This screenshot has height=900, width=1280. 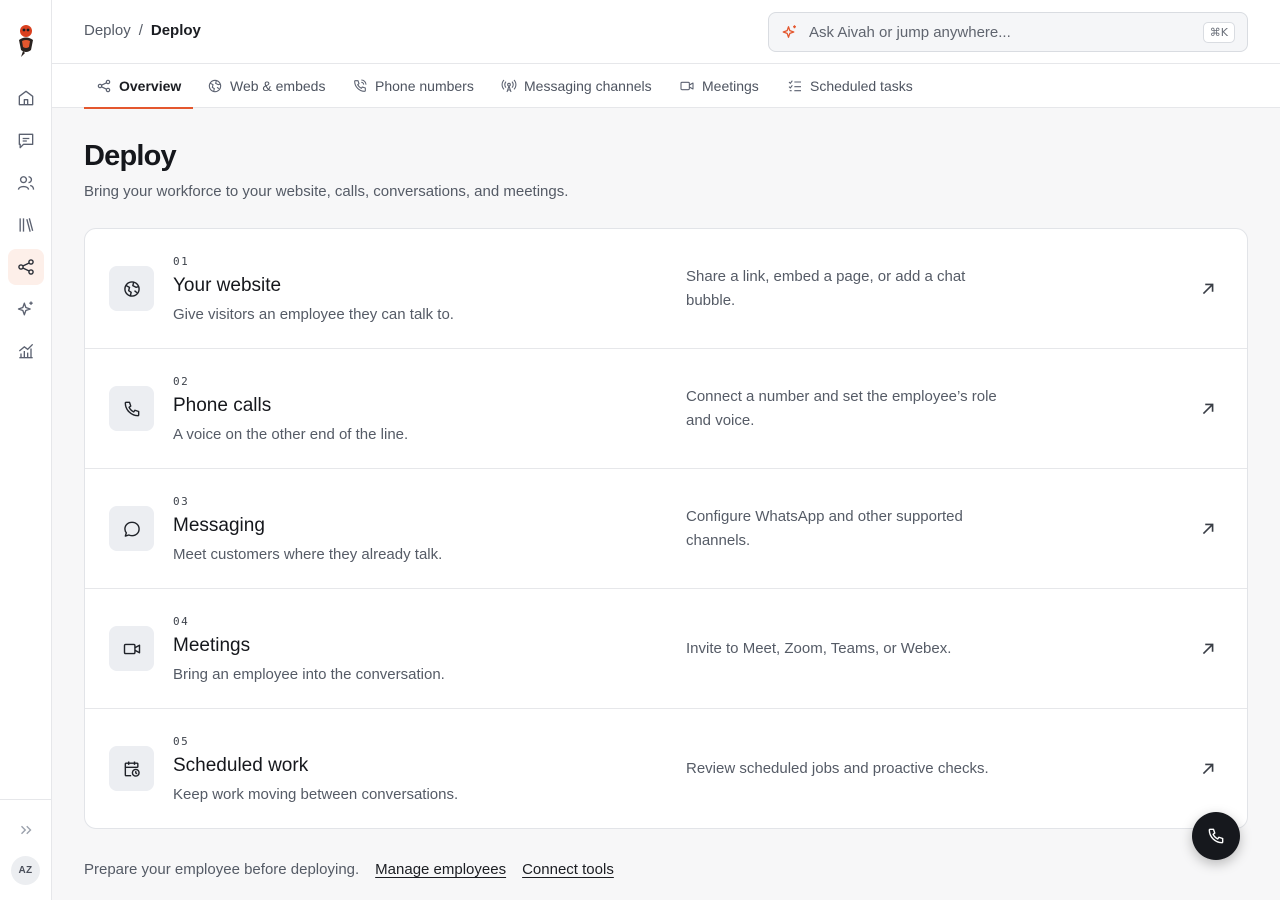 What do you see at coordinates (222, 405) in the screenshot?
I see `channel-title: Phone calls` at bounding box center [222, 405].